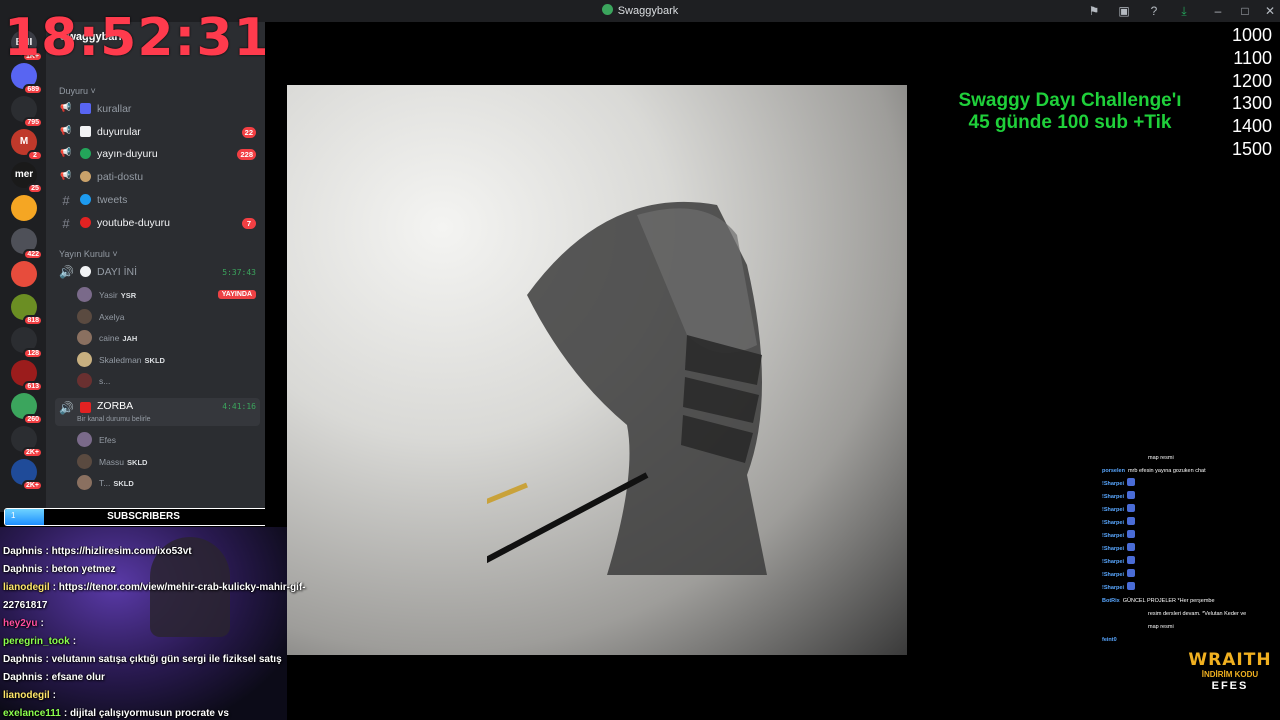  I want to click on announcement-icon: 📢, so click(66, 129).